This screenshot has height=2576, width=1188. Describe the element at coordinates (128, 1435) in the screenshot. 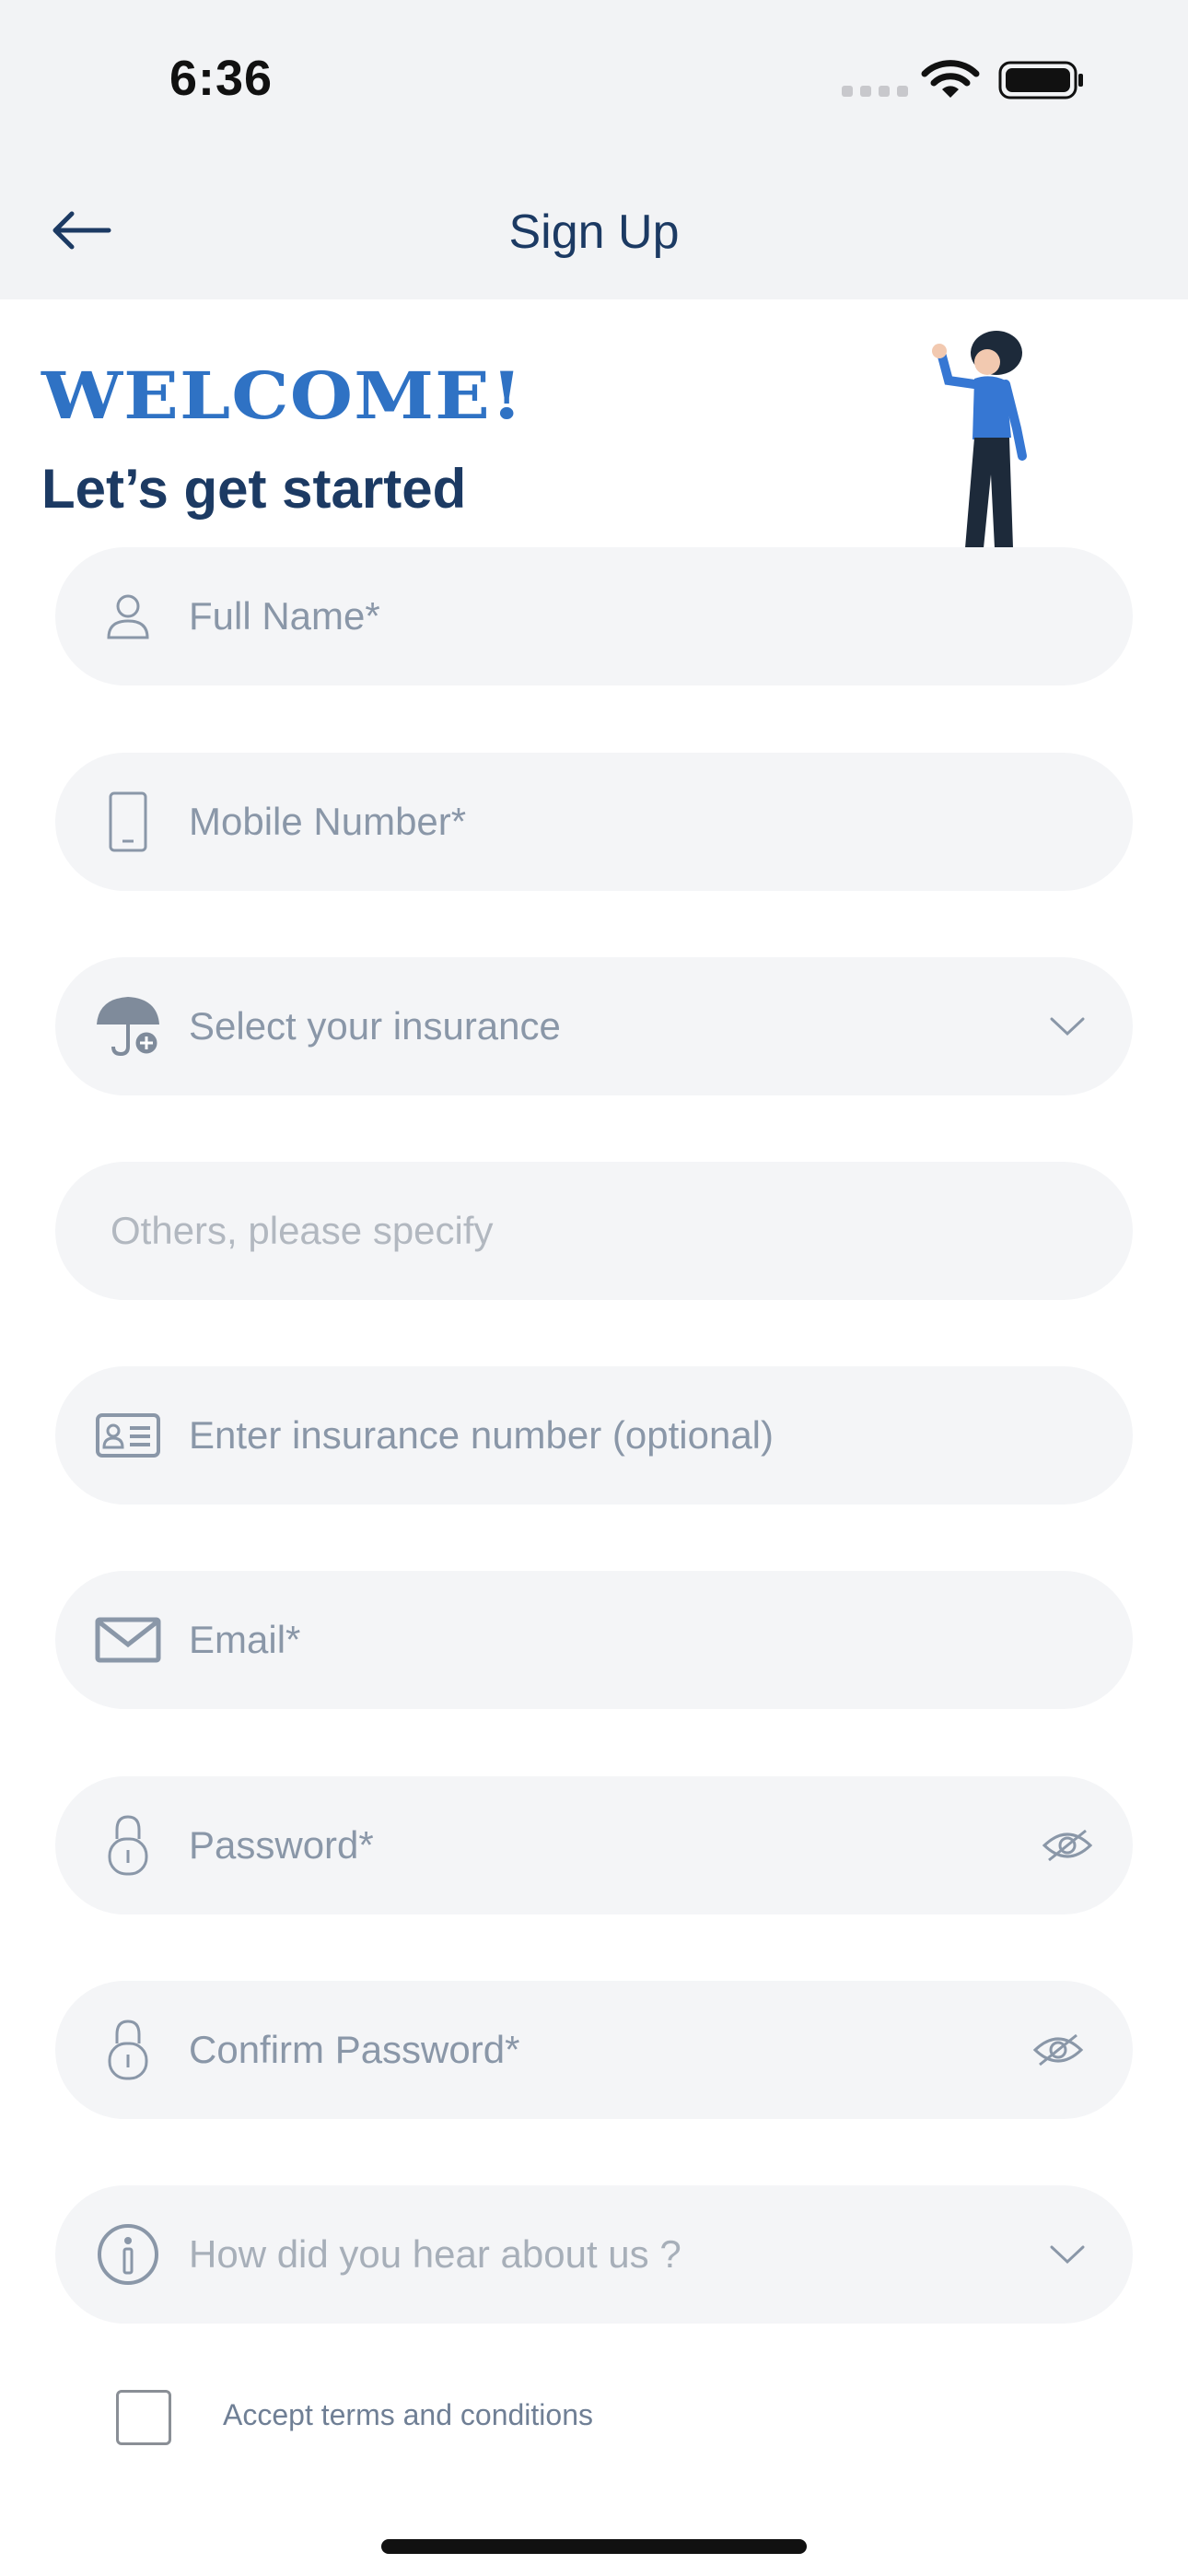

I see `id-card-icon` at that location.